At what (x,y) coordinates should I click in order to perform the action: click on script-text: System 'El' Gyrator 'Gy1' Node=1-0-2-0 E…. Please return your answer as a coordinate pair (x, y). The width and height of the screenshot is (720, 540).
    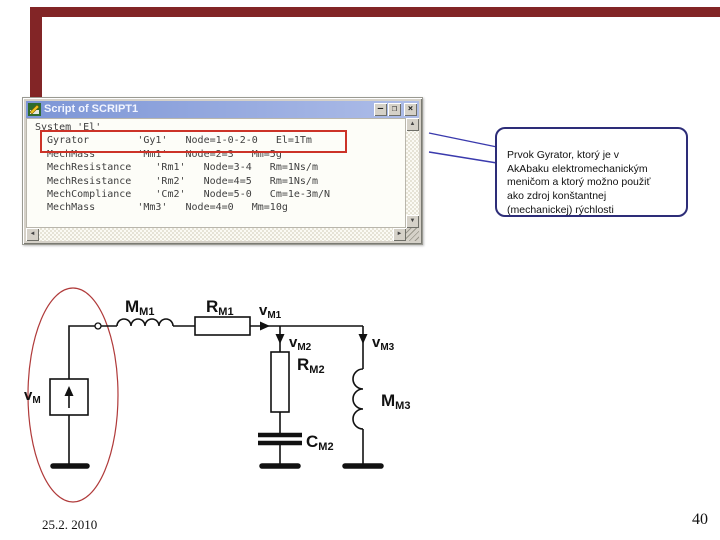
    Looking at the image, I should click on (216, 167).